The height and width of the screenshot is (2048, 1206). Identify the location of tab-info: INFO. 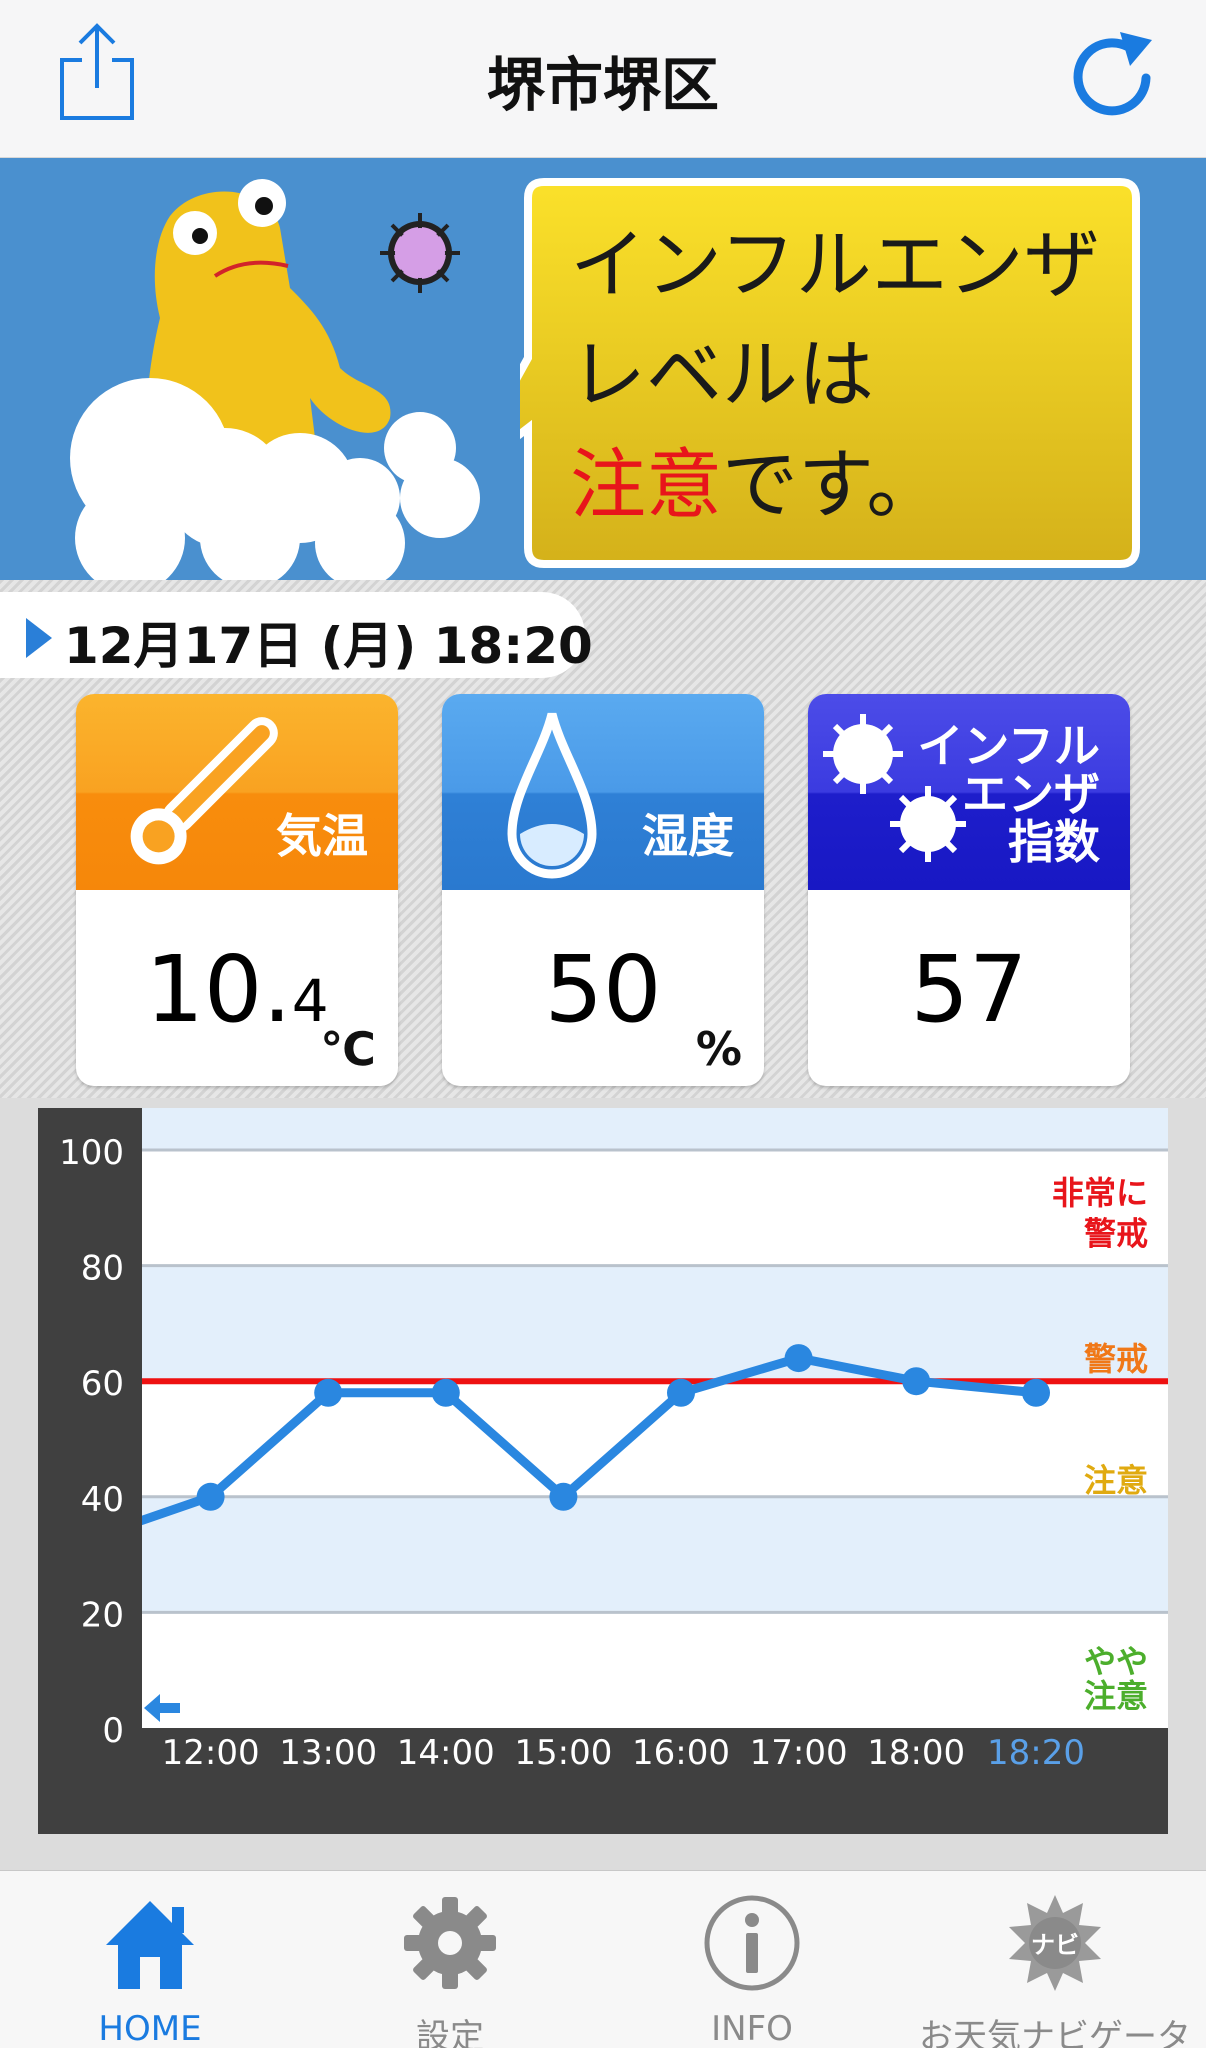
(752, 1959).